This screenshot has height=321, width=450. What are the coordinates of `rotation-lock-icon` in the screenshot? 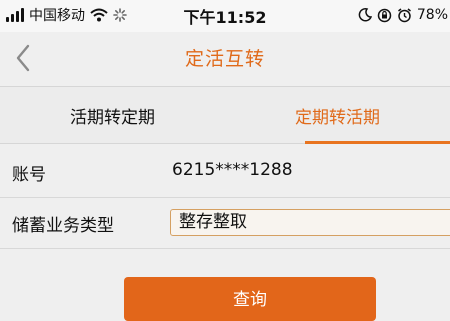 It's located at (384, 15).